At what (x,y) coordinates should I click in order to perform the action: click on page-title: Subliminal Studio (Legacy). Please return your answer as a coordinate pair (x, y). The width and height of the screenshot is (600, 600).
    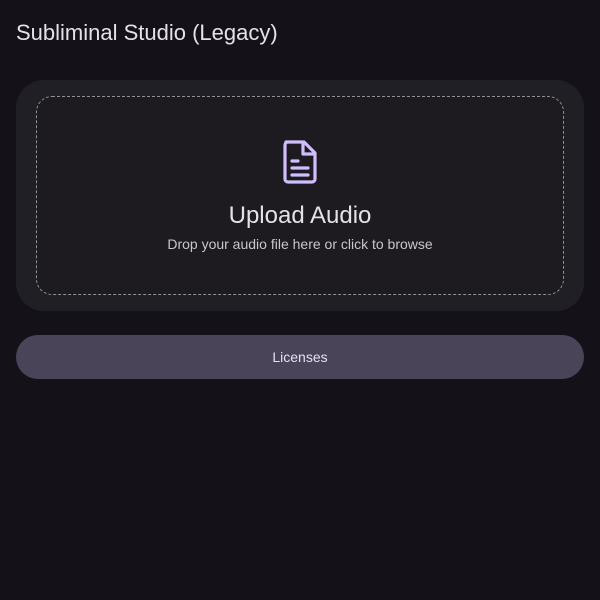
    Looking at the image, I should click on (147, 32).